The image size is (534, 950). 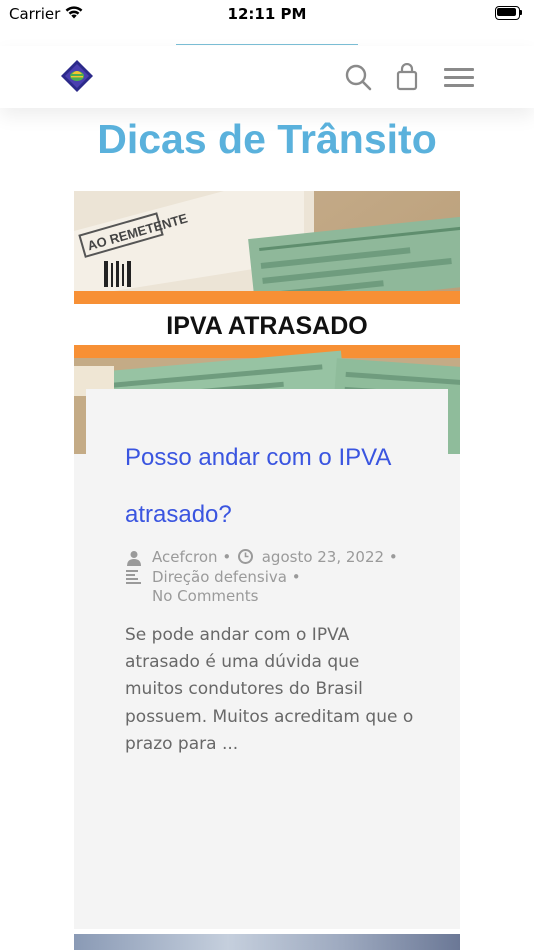 What do you see at coordinates (266, 326) in the screenshot?
I see `image-banner-text: IPVA ATRASADO` at bounding box center [266, 326].